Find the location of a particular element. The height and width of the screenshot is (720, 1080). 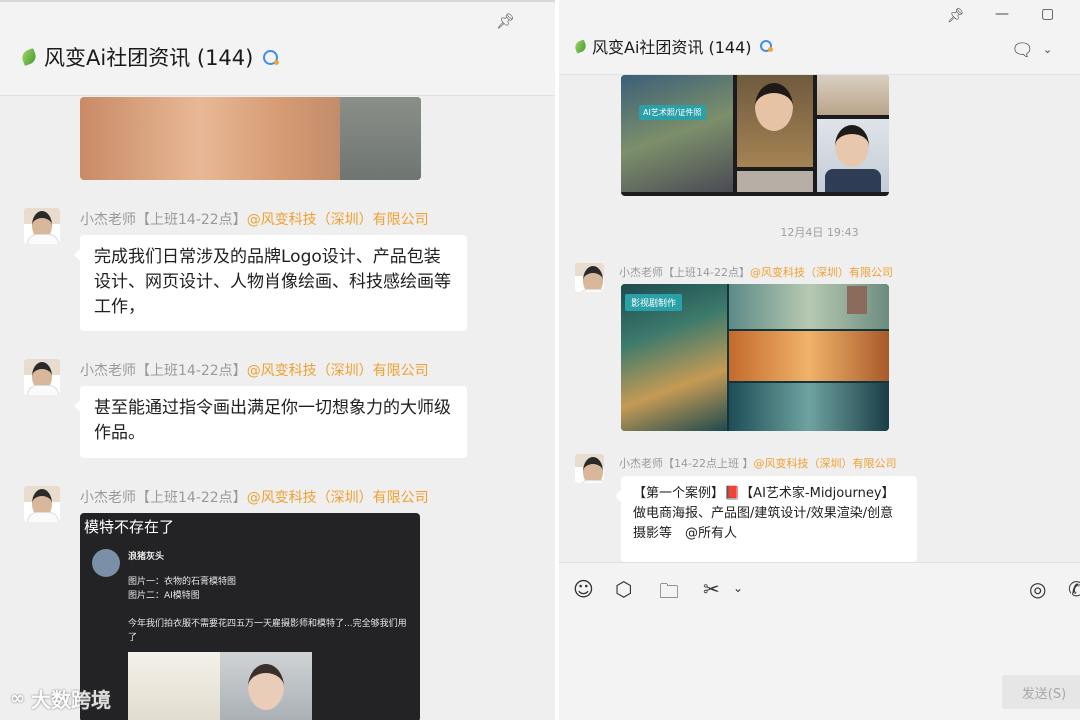

record-icon: ◎ is located at coordinates (1037, 589).